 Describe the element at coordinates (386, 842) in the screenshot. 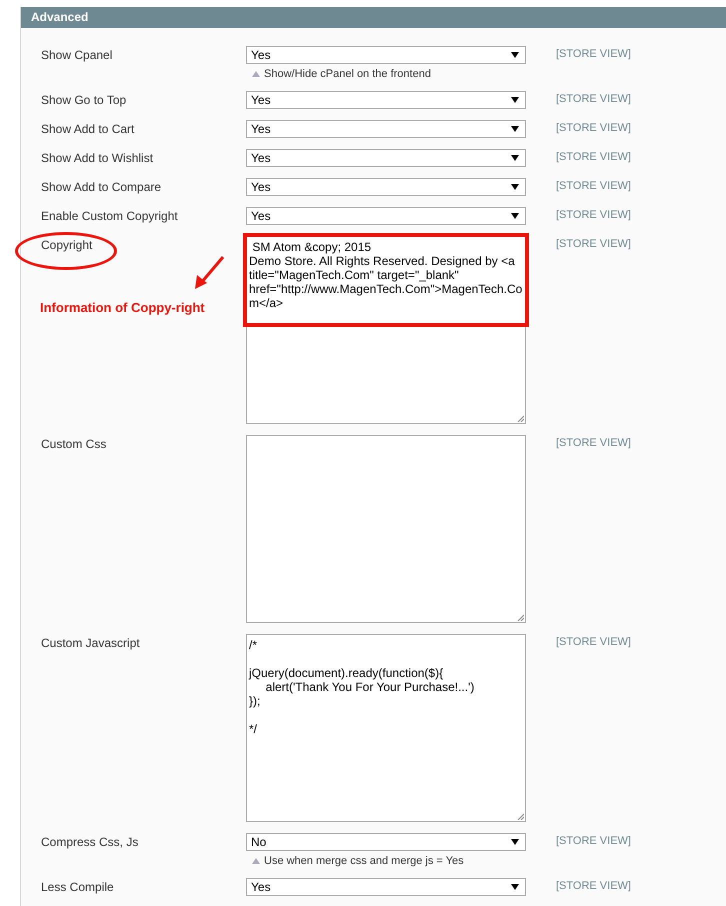

I see `dropdown-field: No` at that location.